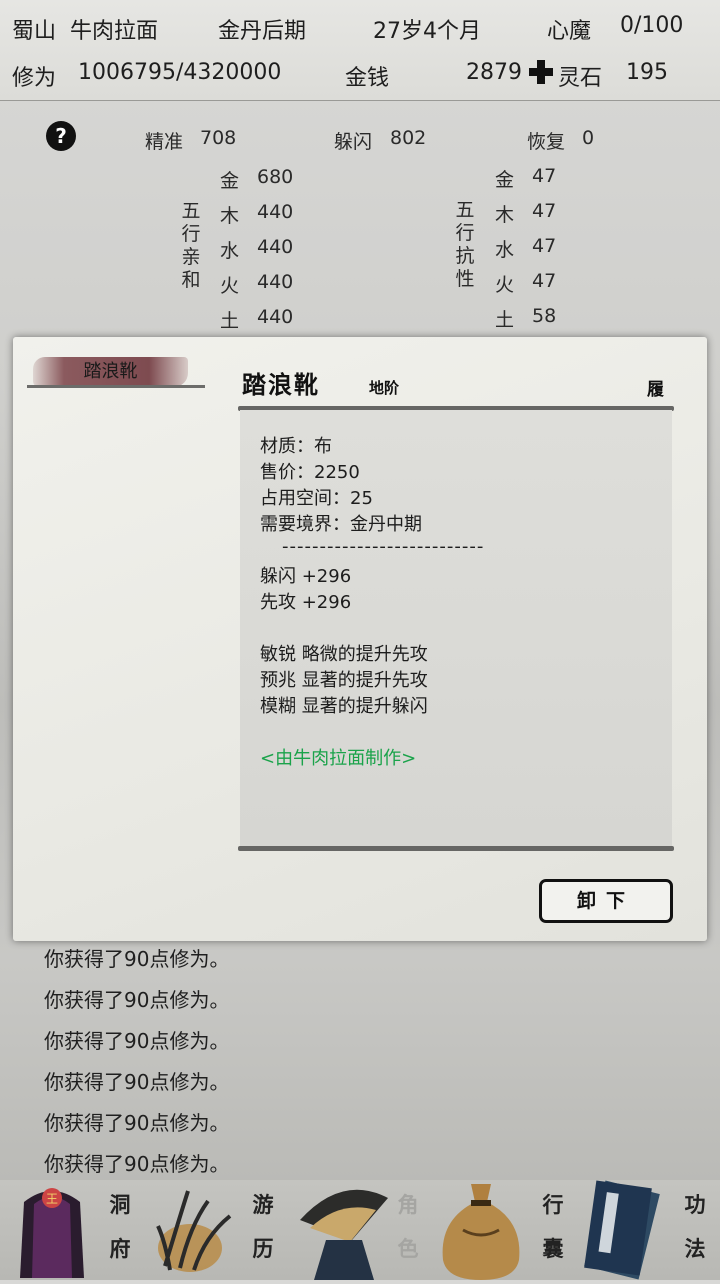  Describe the element at coordinates (427, 31) in the screenshot. I see `age-label: 27岁4个月` at that location.